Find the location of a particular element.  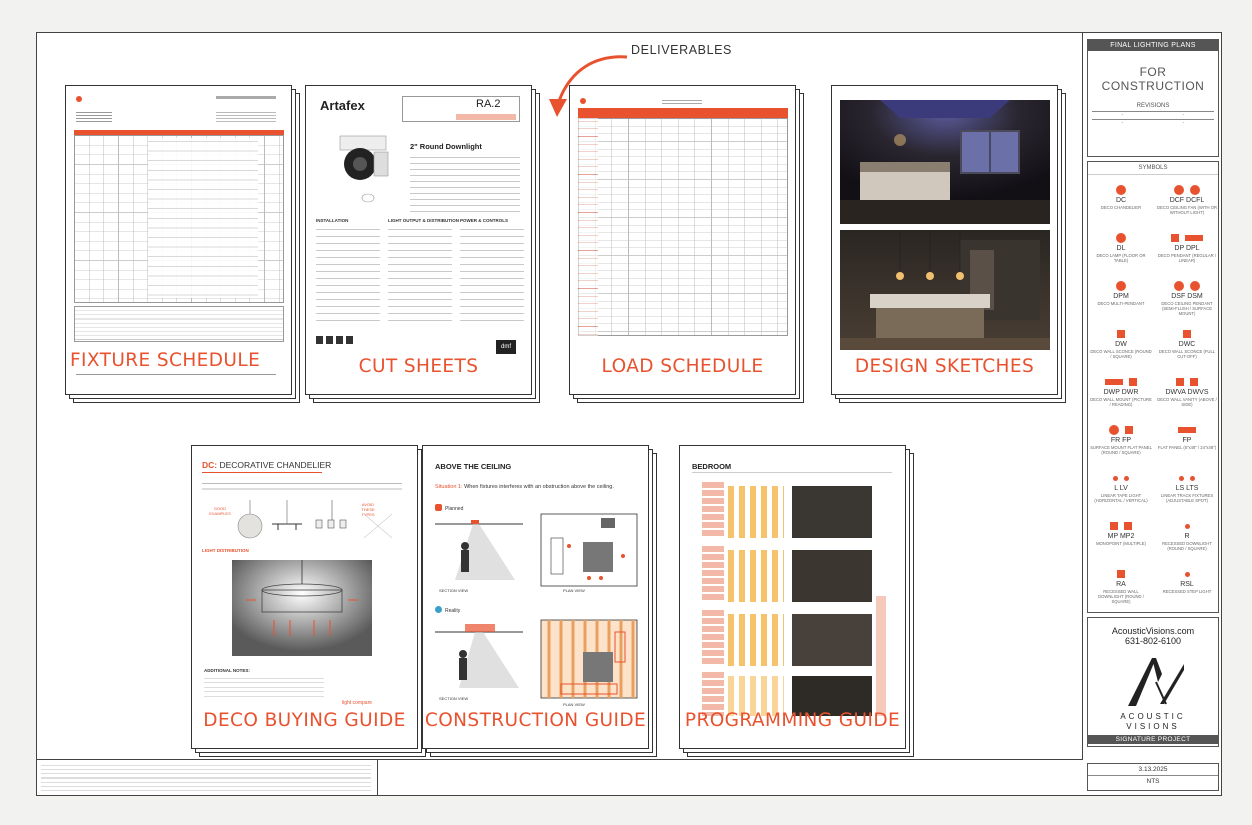

additional-notes-label: ADDITIONAL NOTES: is located at coordinates (227, 670).